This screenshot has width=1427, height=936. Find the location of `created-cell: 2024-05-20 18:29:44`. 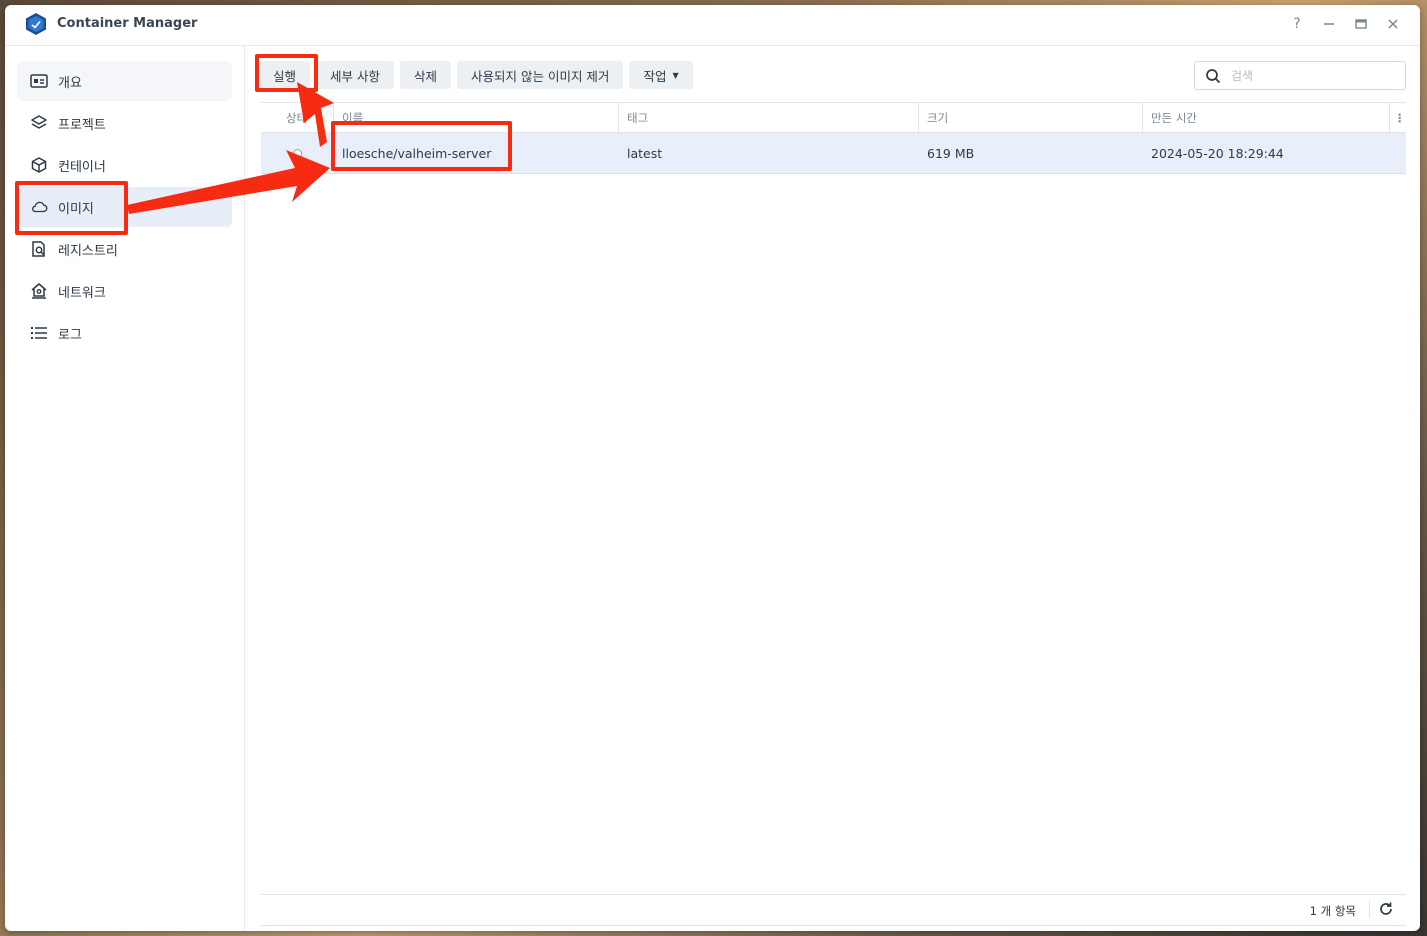

created-cell: 2024-05-20 18:29:44 is located at coordinates (1217, 153).